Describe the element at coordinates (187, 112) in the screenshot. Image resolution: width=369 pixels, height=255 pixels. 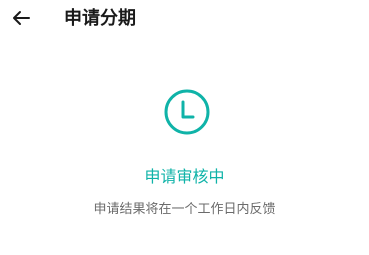
I see `clock-icon` at that location.